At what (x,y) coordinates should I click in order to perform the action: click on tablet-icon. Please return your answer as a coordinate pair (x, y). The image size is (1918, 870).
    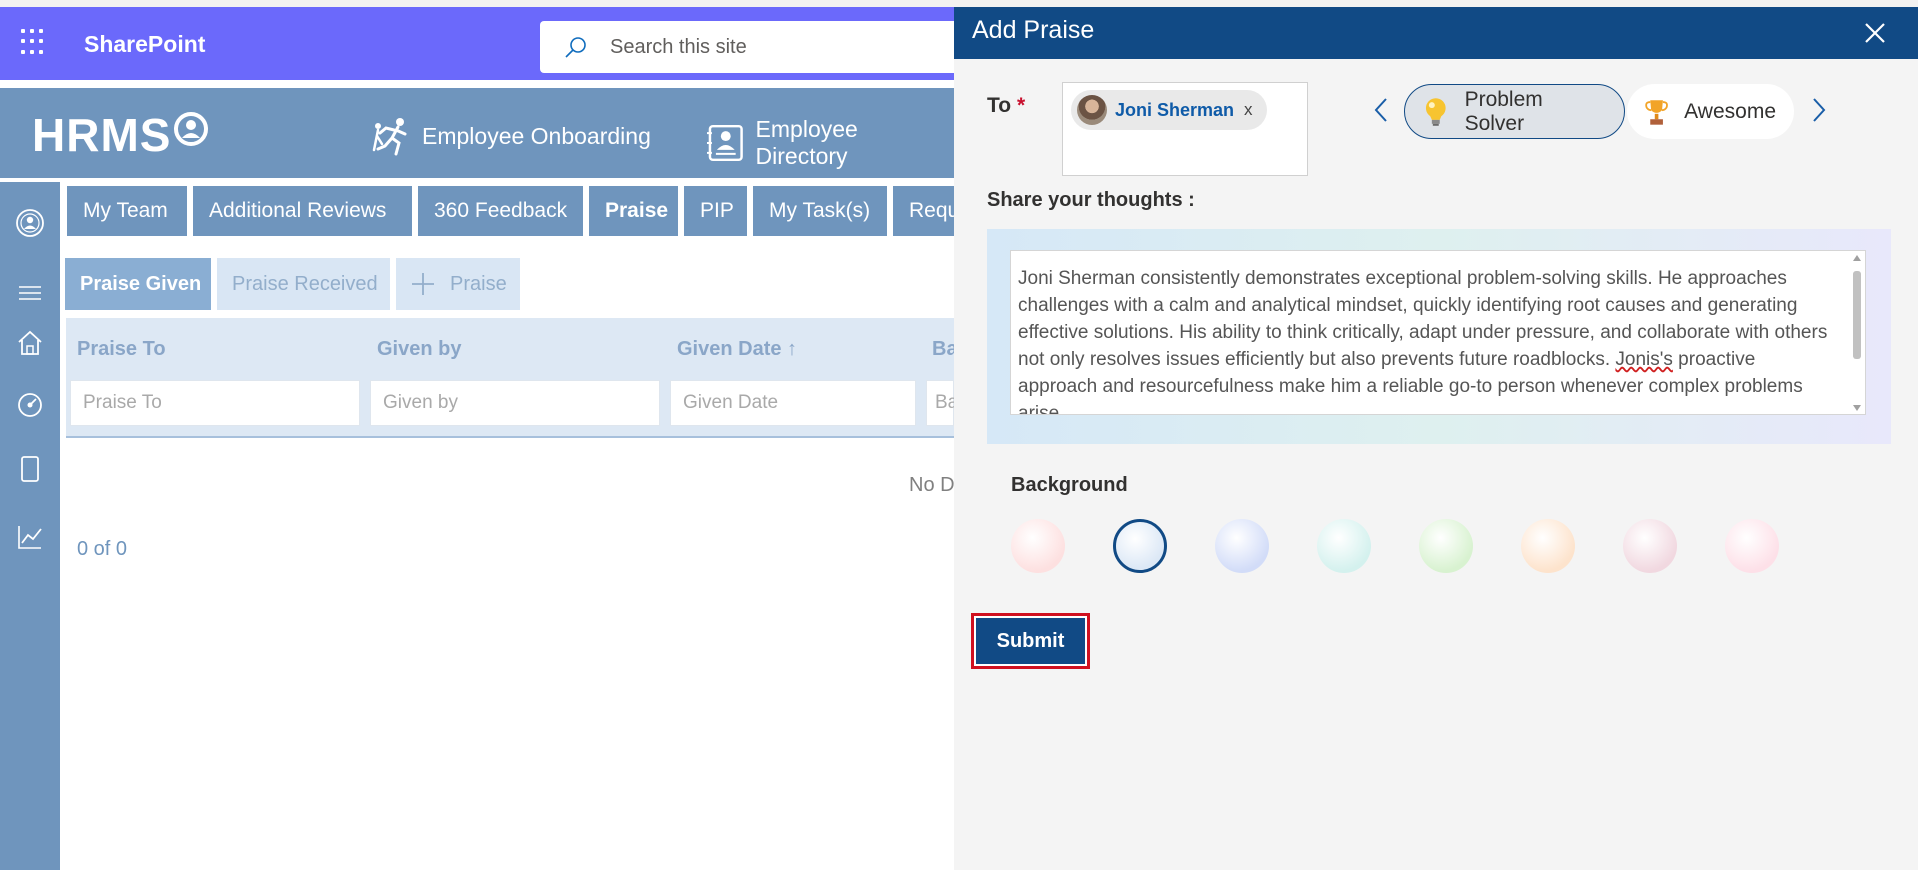
    Looking at the image, I should click on (30, 469).